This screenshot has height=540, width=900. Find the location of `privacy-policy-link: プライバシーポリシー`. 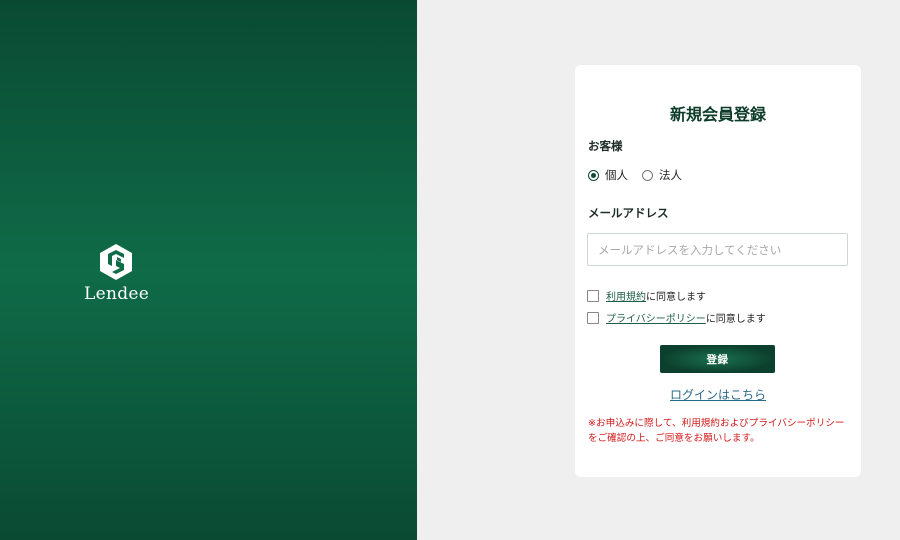

privacy-policy-link: プライバシーポリシー is located at coordinates (656, 317).